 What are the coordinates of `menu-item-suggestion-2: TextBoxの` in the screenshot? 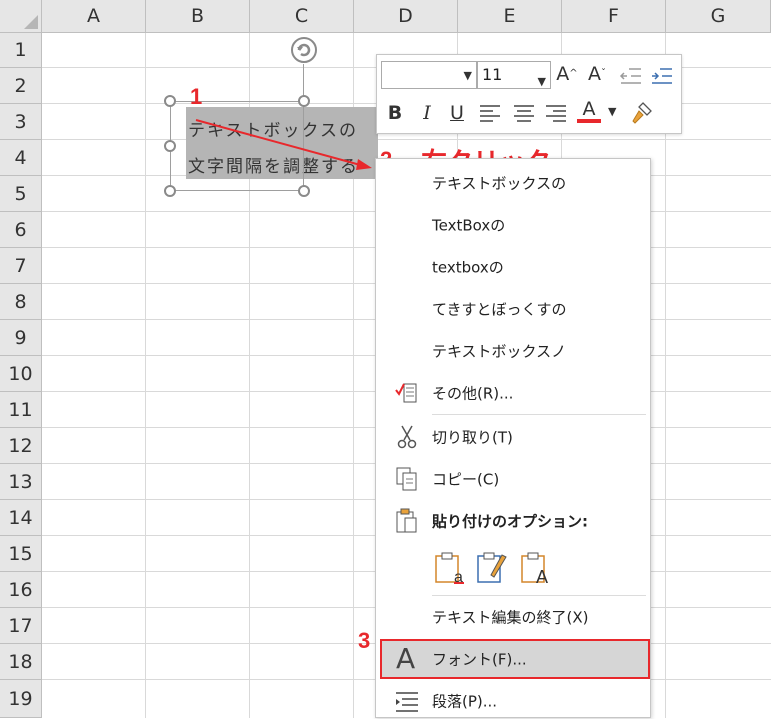 It's located at (513, 225).